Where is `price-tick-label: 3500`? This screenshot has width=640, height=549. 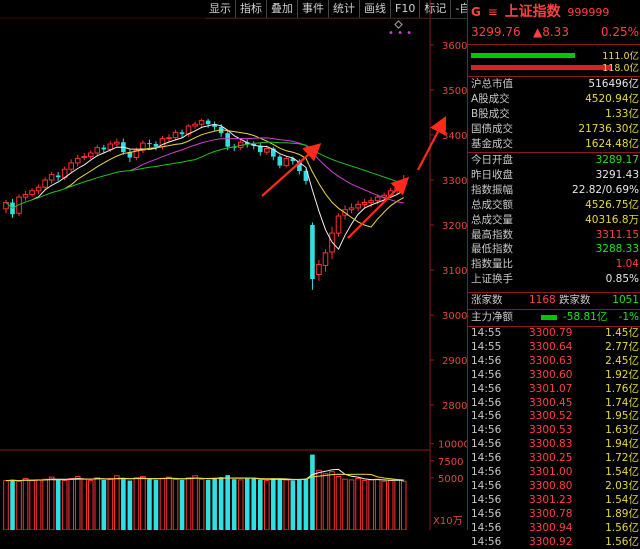 price-tick-label: 3500 is located at coordinates (454, 91).